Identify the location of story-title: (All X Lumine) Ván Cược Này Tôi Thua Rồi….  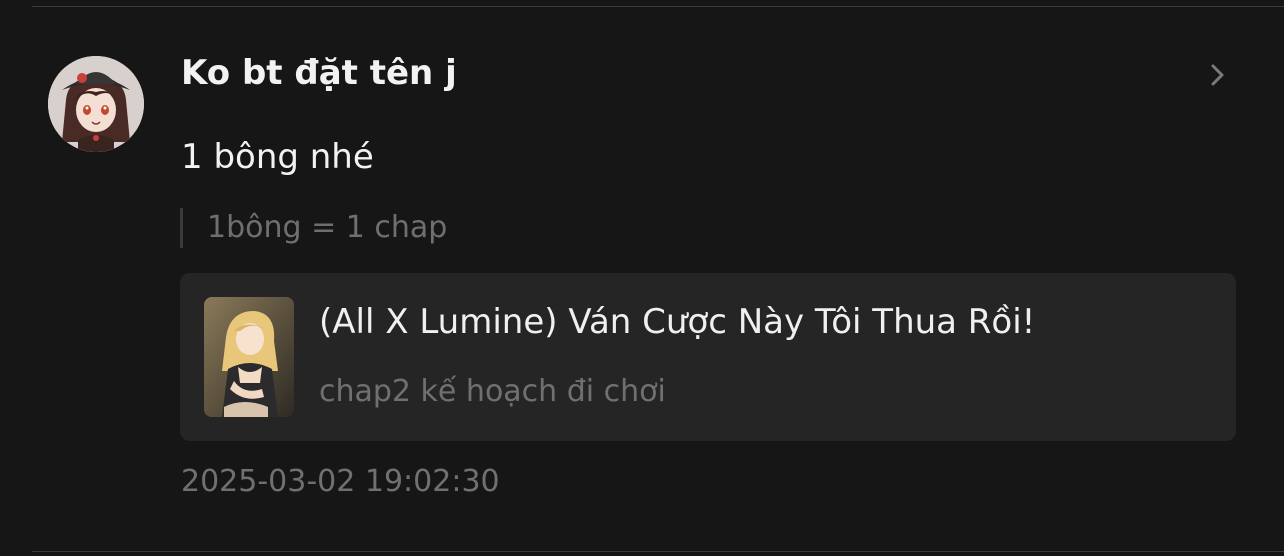
(677, 322).